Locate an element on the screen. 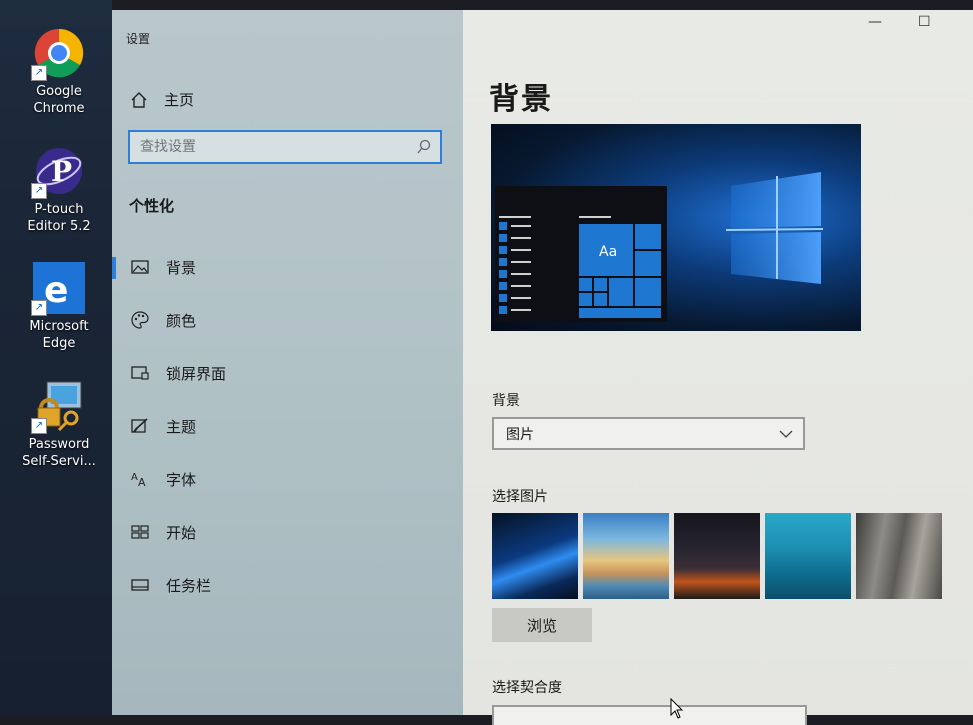 The height and width of the screenshot is (725, 973). sidebar-item-label: 主题 is located at coordinates (181, 426).